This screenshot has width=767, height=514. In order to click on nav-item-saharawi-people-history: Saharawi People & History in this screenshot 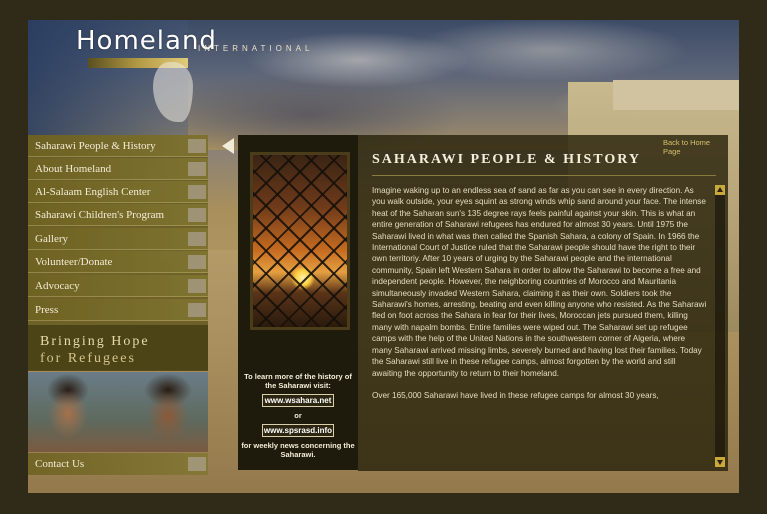, I will do `click(118, 146)`.